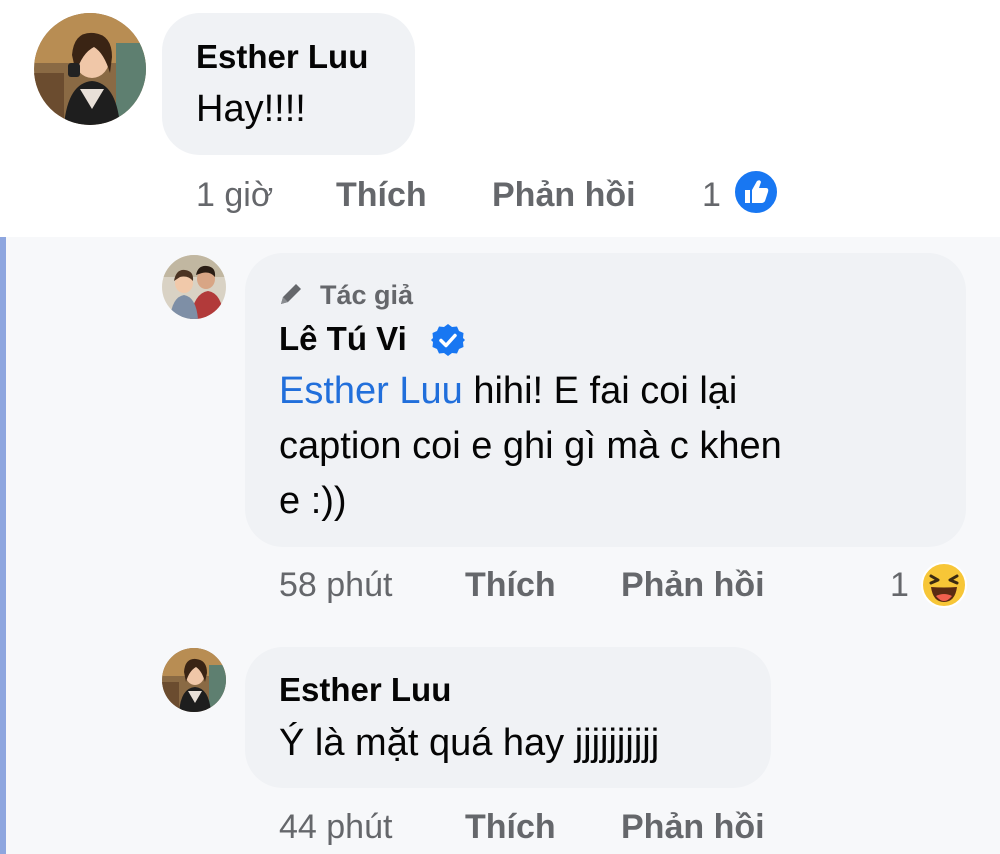  I want to click on reply-text-line1: Esther Luu hihi! E fai coi lại, so click(508, 391).